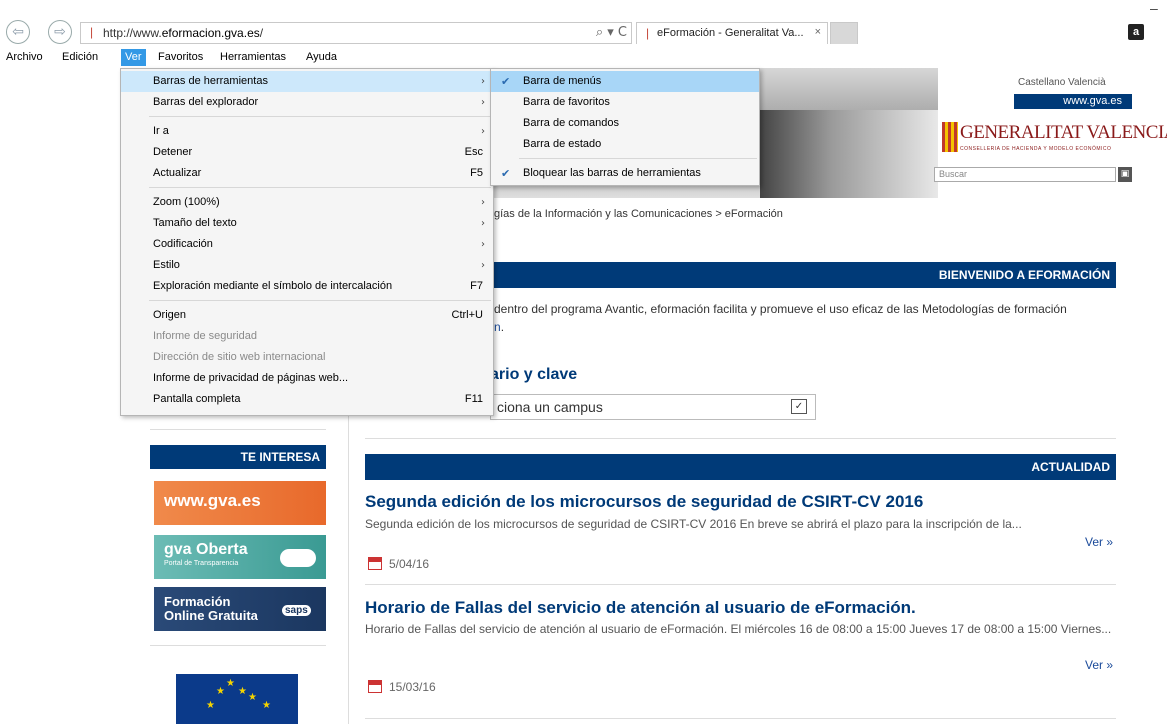  Describe the element at coordinates (1154, 8) in the screenshot. I see `minimize-icon: –` at that location.